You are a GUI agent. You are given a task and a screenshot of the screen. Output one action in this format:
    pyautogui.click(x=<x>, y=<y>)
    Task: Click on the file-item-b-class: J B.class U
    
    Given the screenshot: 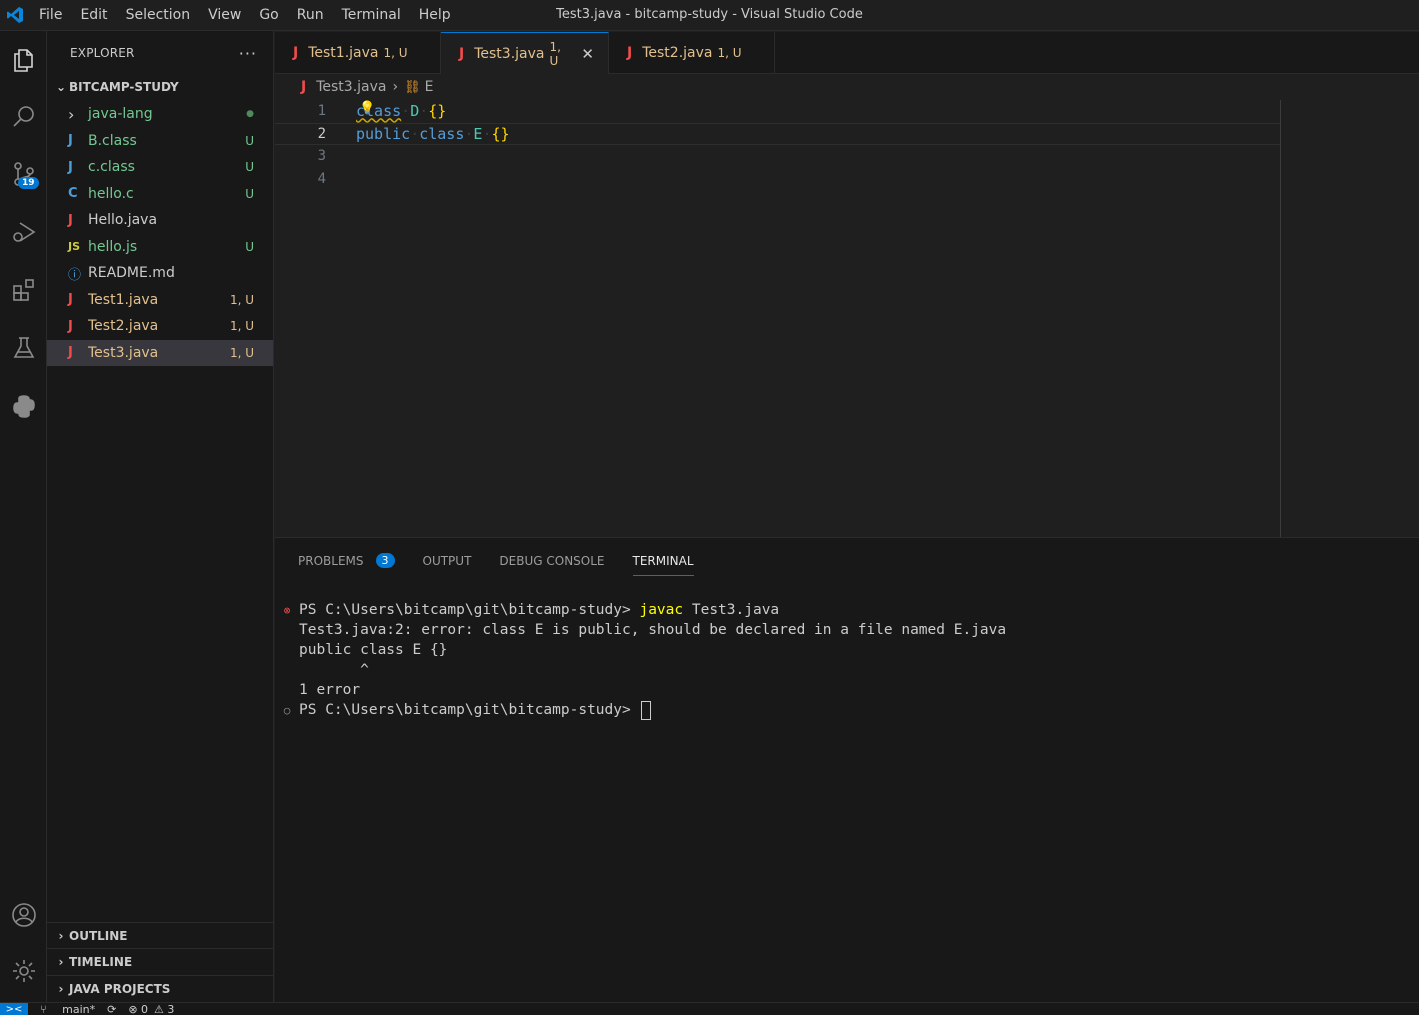 What is the action you would take?
    pyautogui.click(x=160, y=141)
    